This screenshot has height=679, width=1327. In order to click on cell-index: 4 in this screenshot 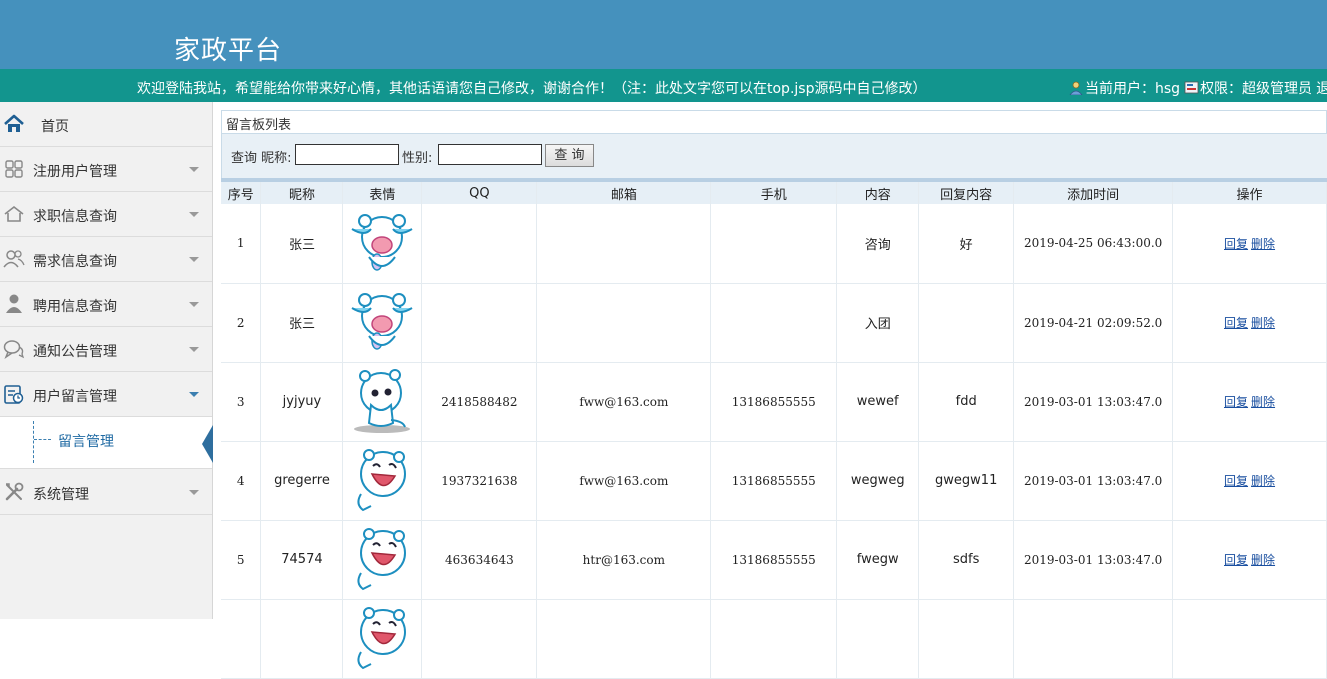, I will do `click(241, 481)`.